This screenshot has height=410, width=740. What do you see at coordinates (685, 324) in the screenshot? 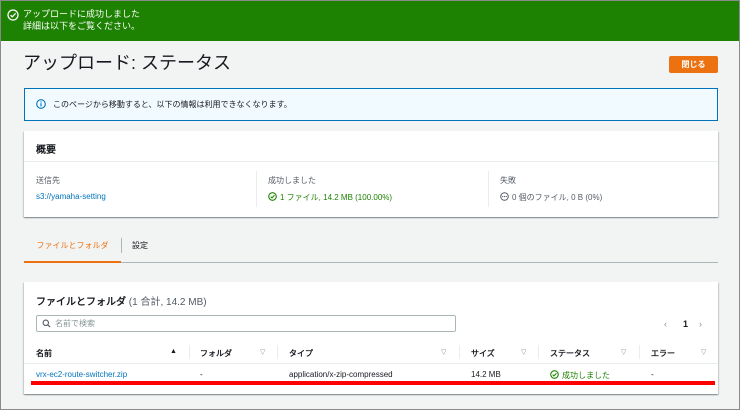
I see `page-number: 1` at bounding box center [685, 324].